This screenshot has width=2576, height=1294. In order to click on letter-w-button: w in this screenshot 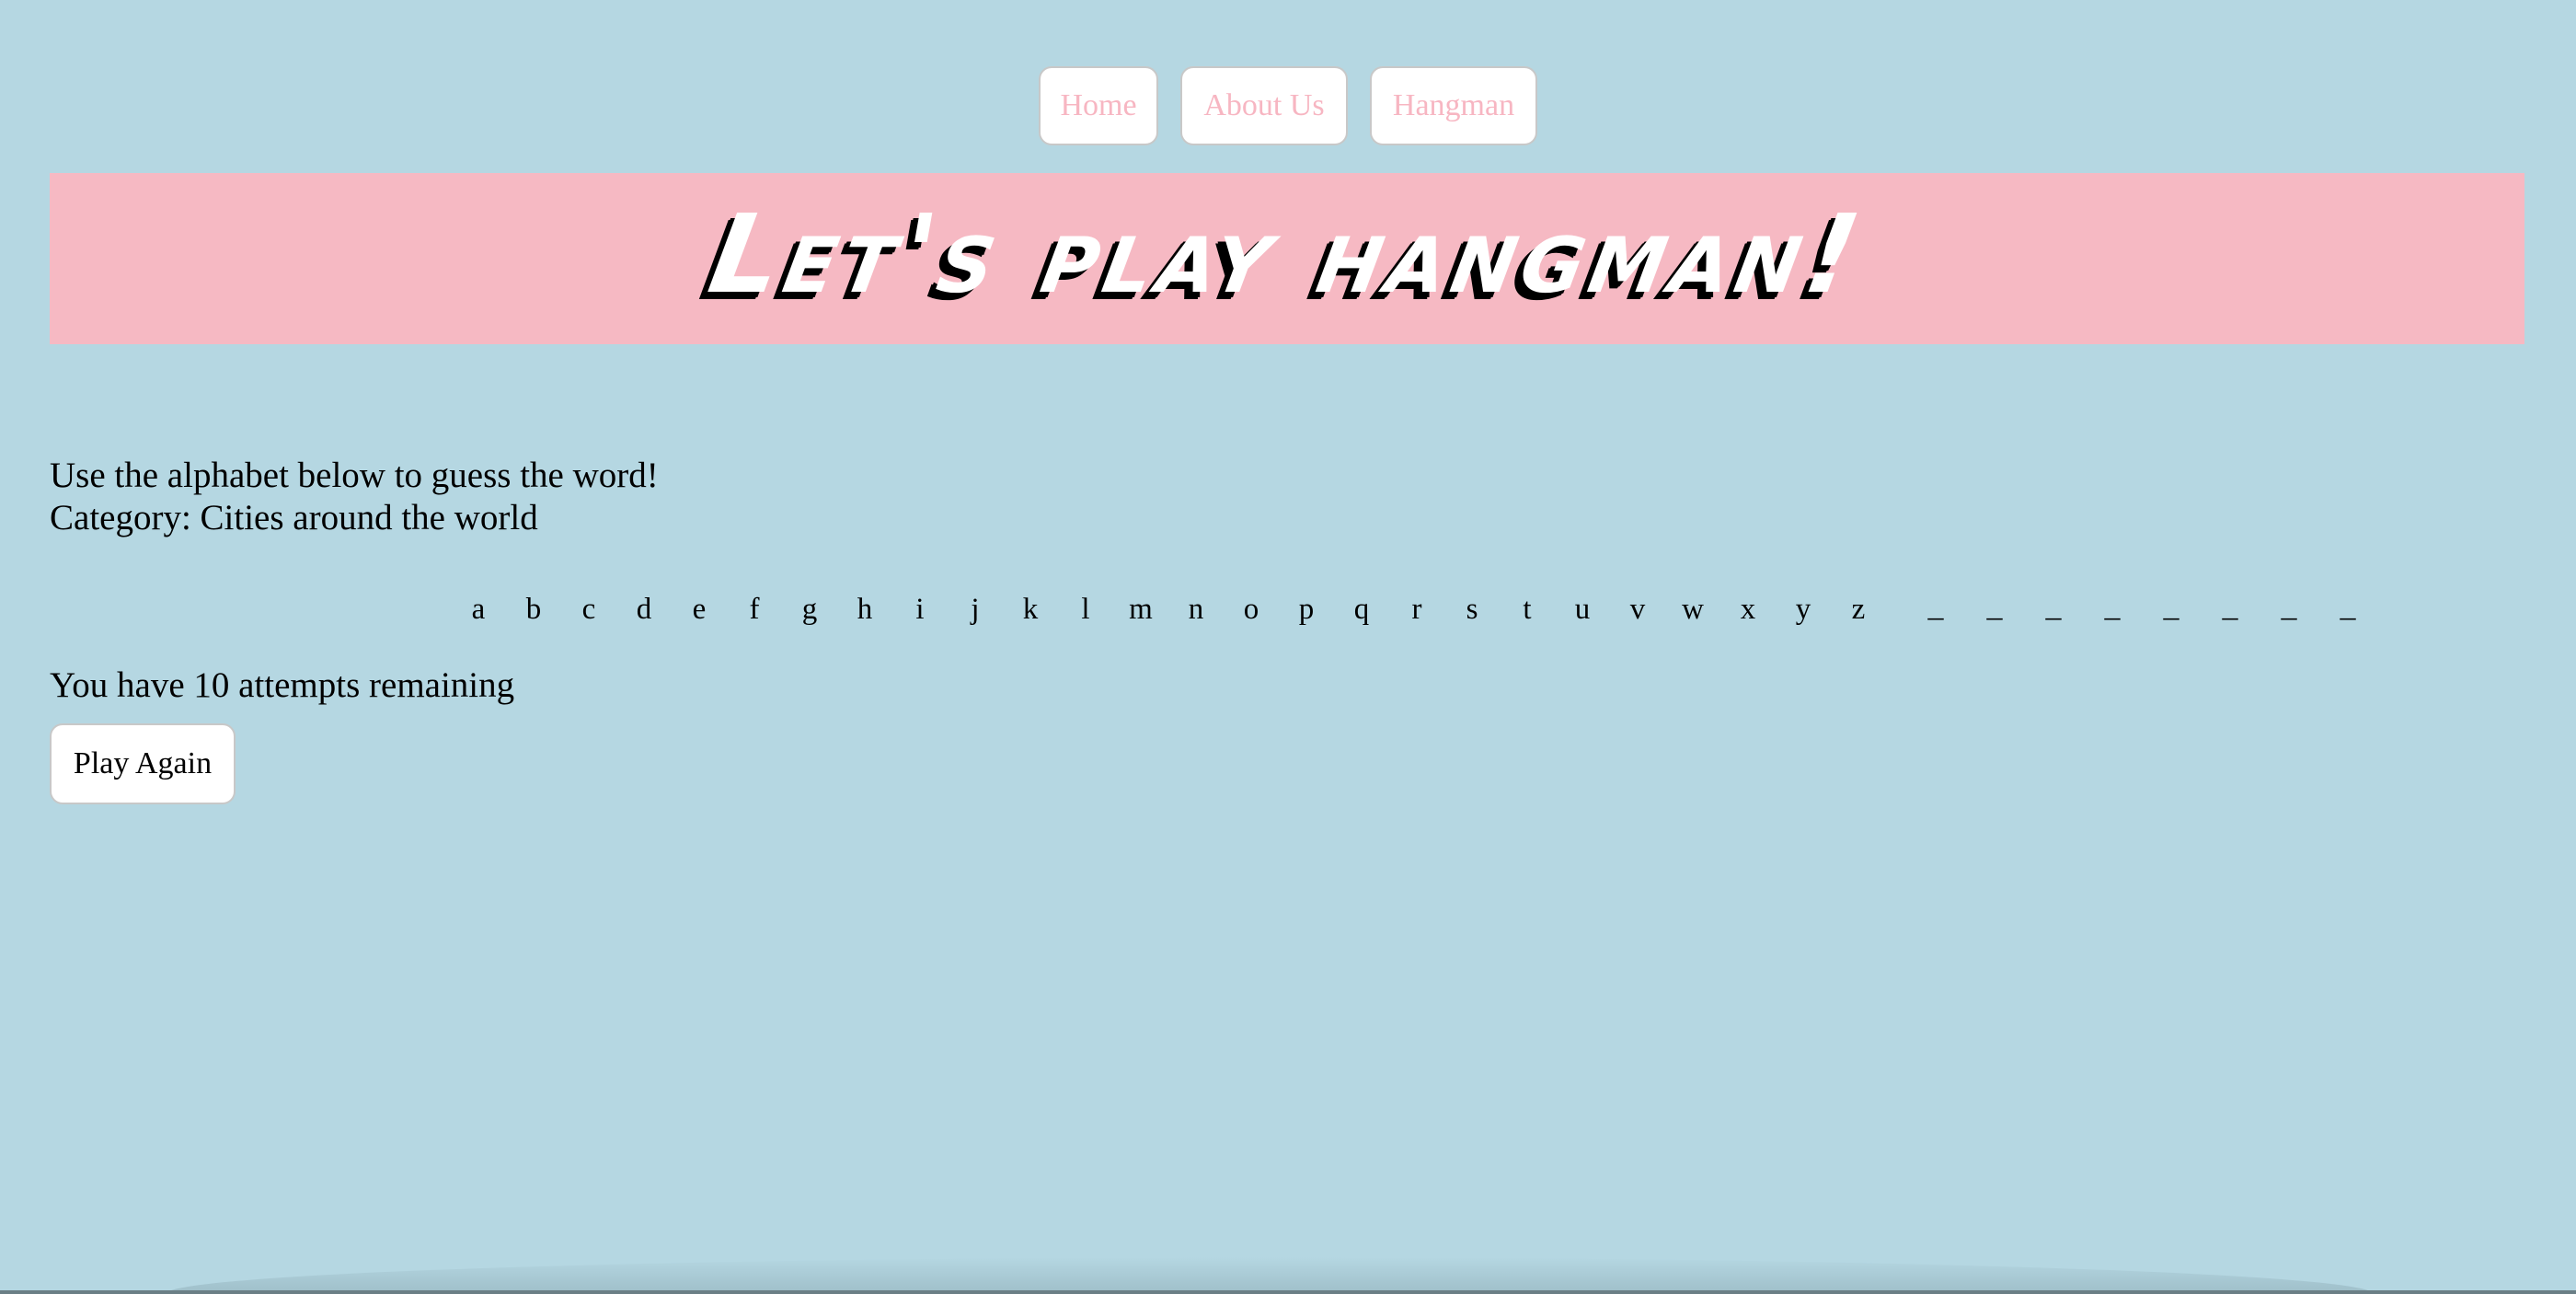, I will do `click(1692, 610)`.